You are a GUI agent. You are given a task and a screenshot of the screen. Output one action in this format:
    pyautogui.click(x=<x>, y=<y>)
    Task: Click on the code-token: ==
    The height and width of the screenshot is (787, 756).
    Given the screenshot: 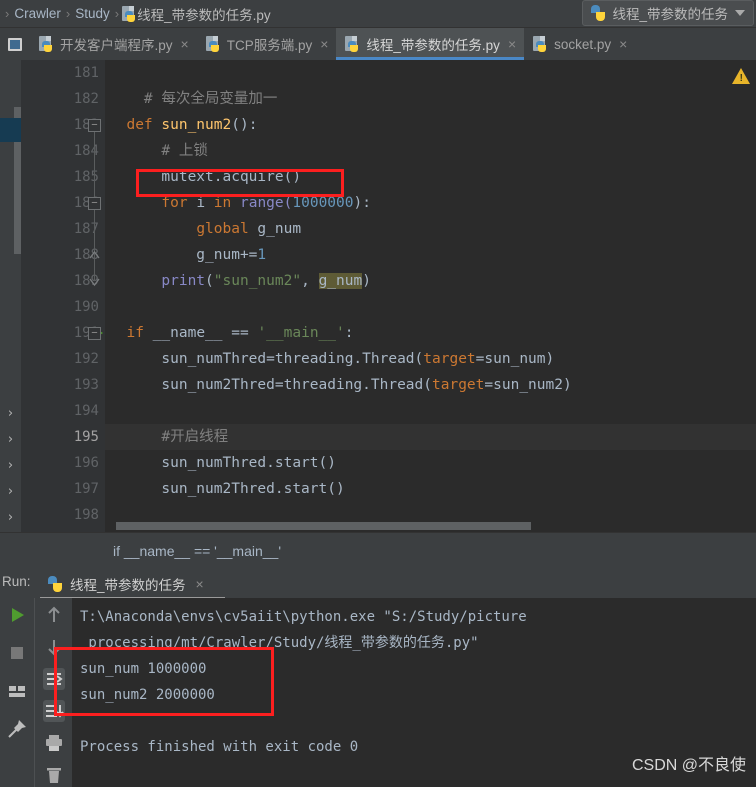 What is the action you would take?
    pyautogui.click(x=244, y=333)
    